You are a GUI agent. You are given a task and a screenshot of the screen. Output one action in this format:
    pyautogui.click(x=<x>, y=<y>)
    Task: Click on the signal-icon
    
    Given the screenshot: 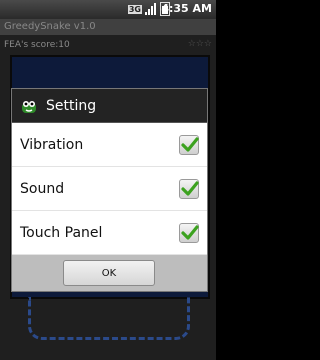 What is the action you would take?
    pyautogui.click(x=151, y=9)
    